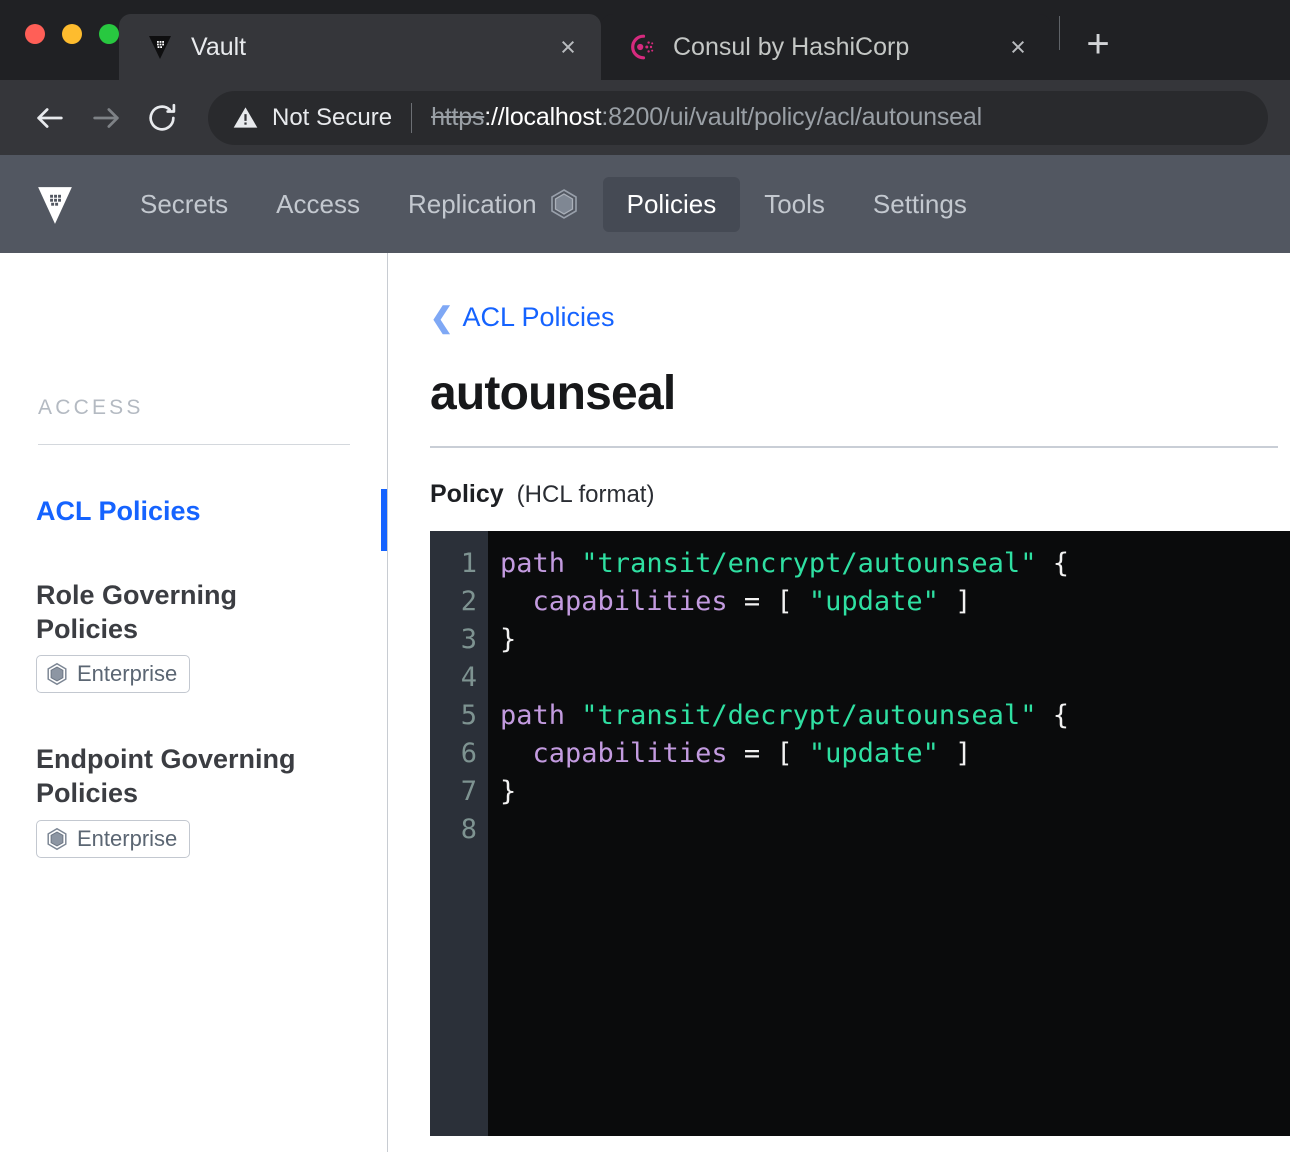  What do you see at coordinates (468, 639) in the screenshot?
I see `line-number: 3` at bounding box center [468, 639].